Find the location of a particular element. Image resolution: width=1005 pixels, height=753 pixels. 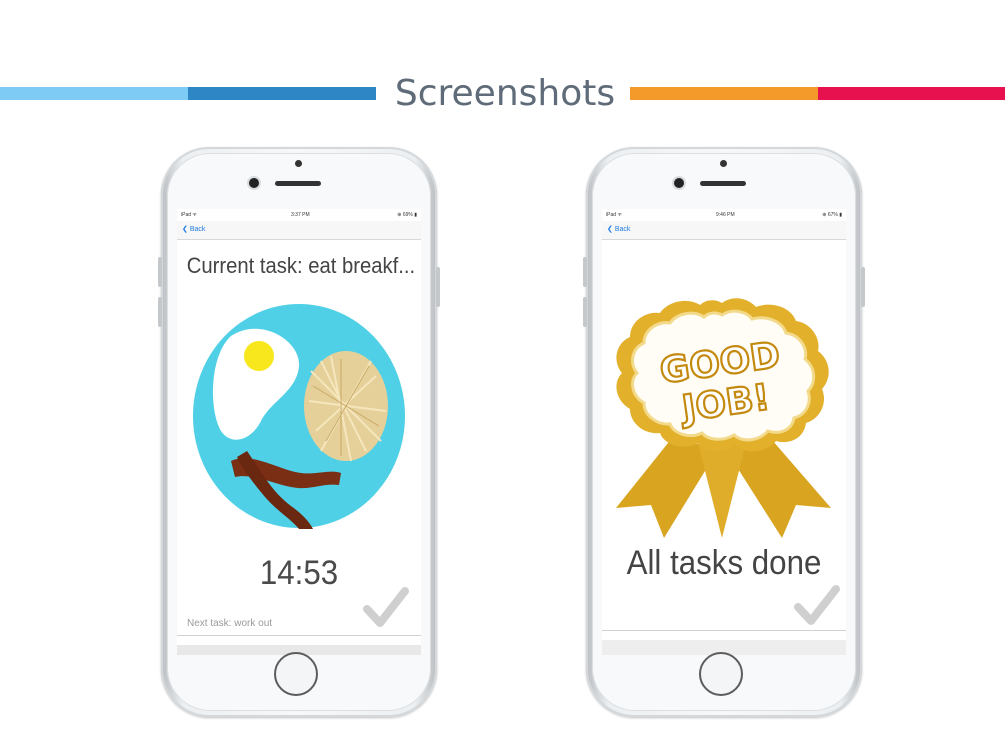

header-bar-orange is located at coordinates (724, 93).